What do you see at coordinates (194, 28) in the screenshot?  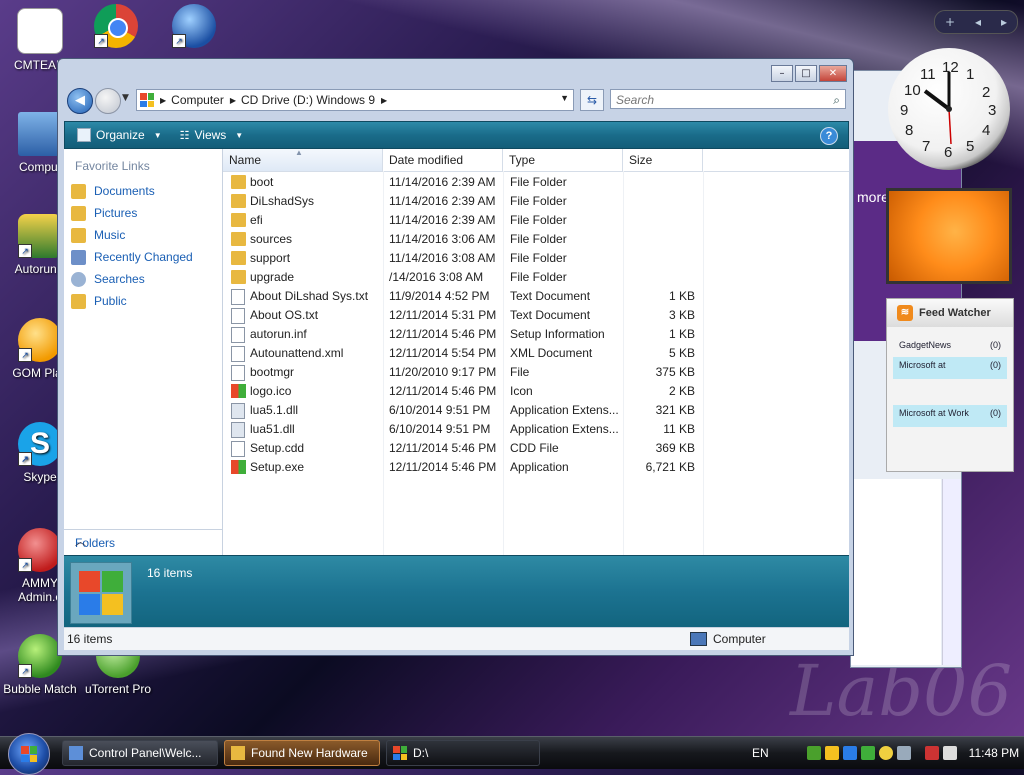 I see `desktop-icon-globe: ↗` at bounding box center [194, 28].